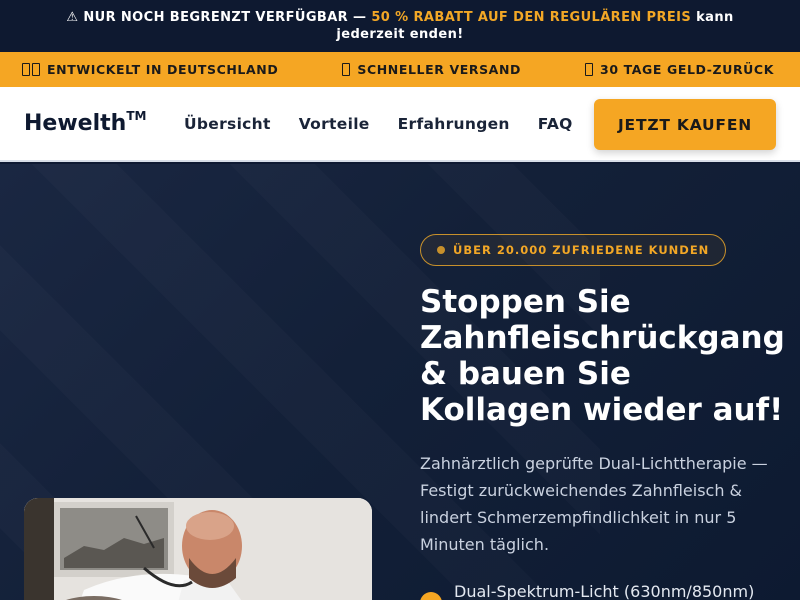  I want to click on promo-highlight: 50 % RABATT AUF DEN REGULÄREN PREIS, so click(531, 17).